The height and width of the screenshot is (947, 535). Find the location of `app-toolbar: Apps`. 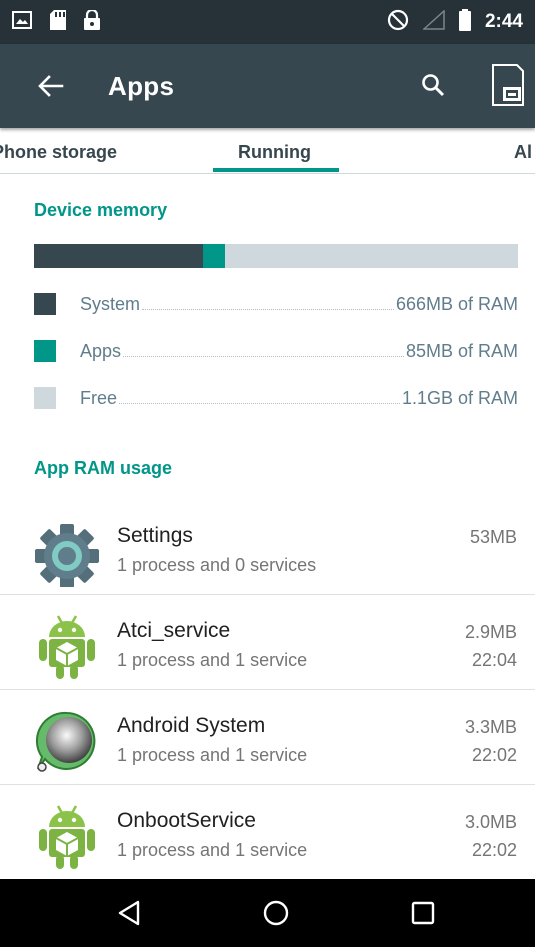

app-toolbar: Apps is located at coordinates (267, 86).